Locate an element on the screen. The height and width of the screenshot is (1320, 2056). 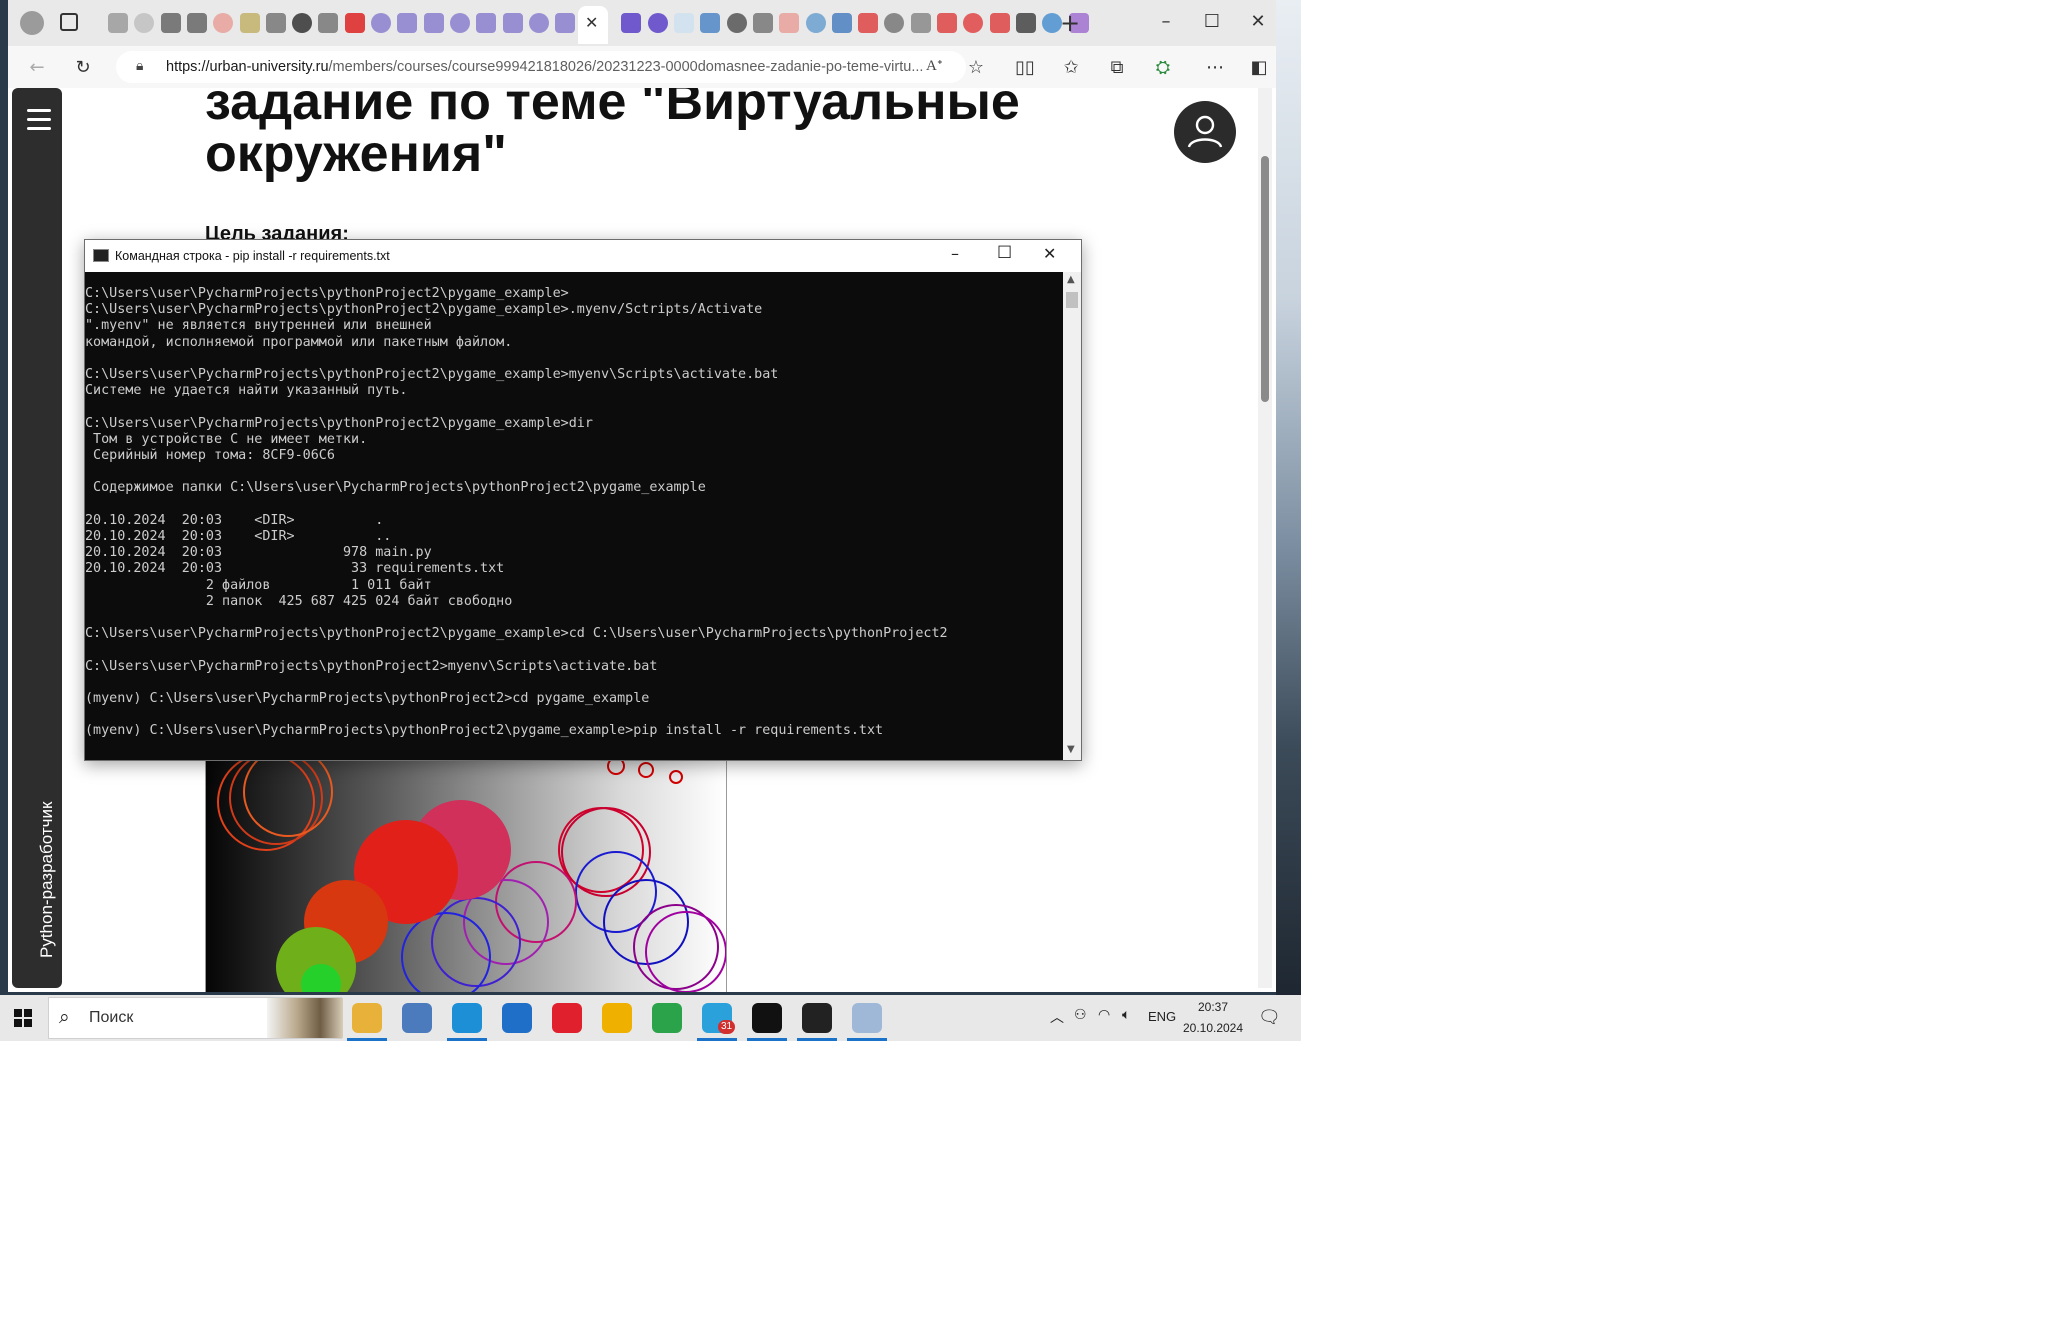
cmd-scroll-thumb is located at coordinates (1072, 300).